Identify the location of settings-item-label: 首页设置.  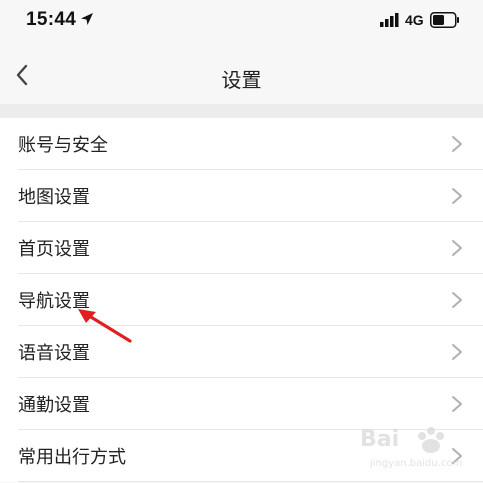
(54, 249).